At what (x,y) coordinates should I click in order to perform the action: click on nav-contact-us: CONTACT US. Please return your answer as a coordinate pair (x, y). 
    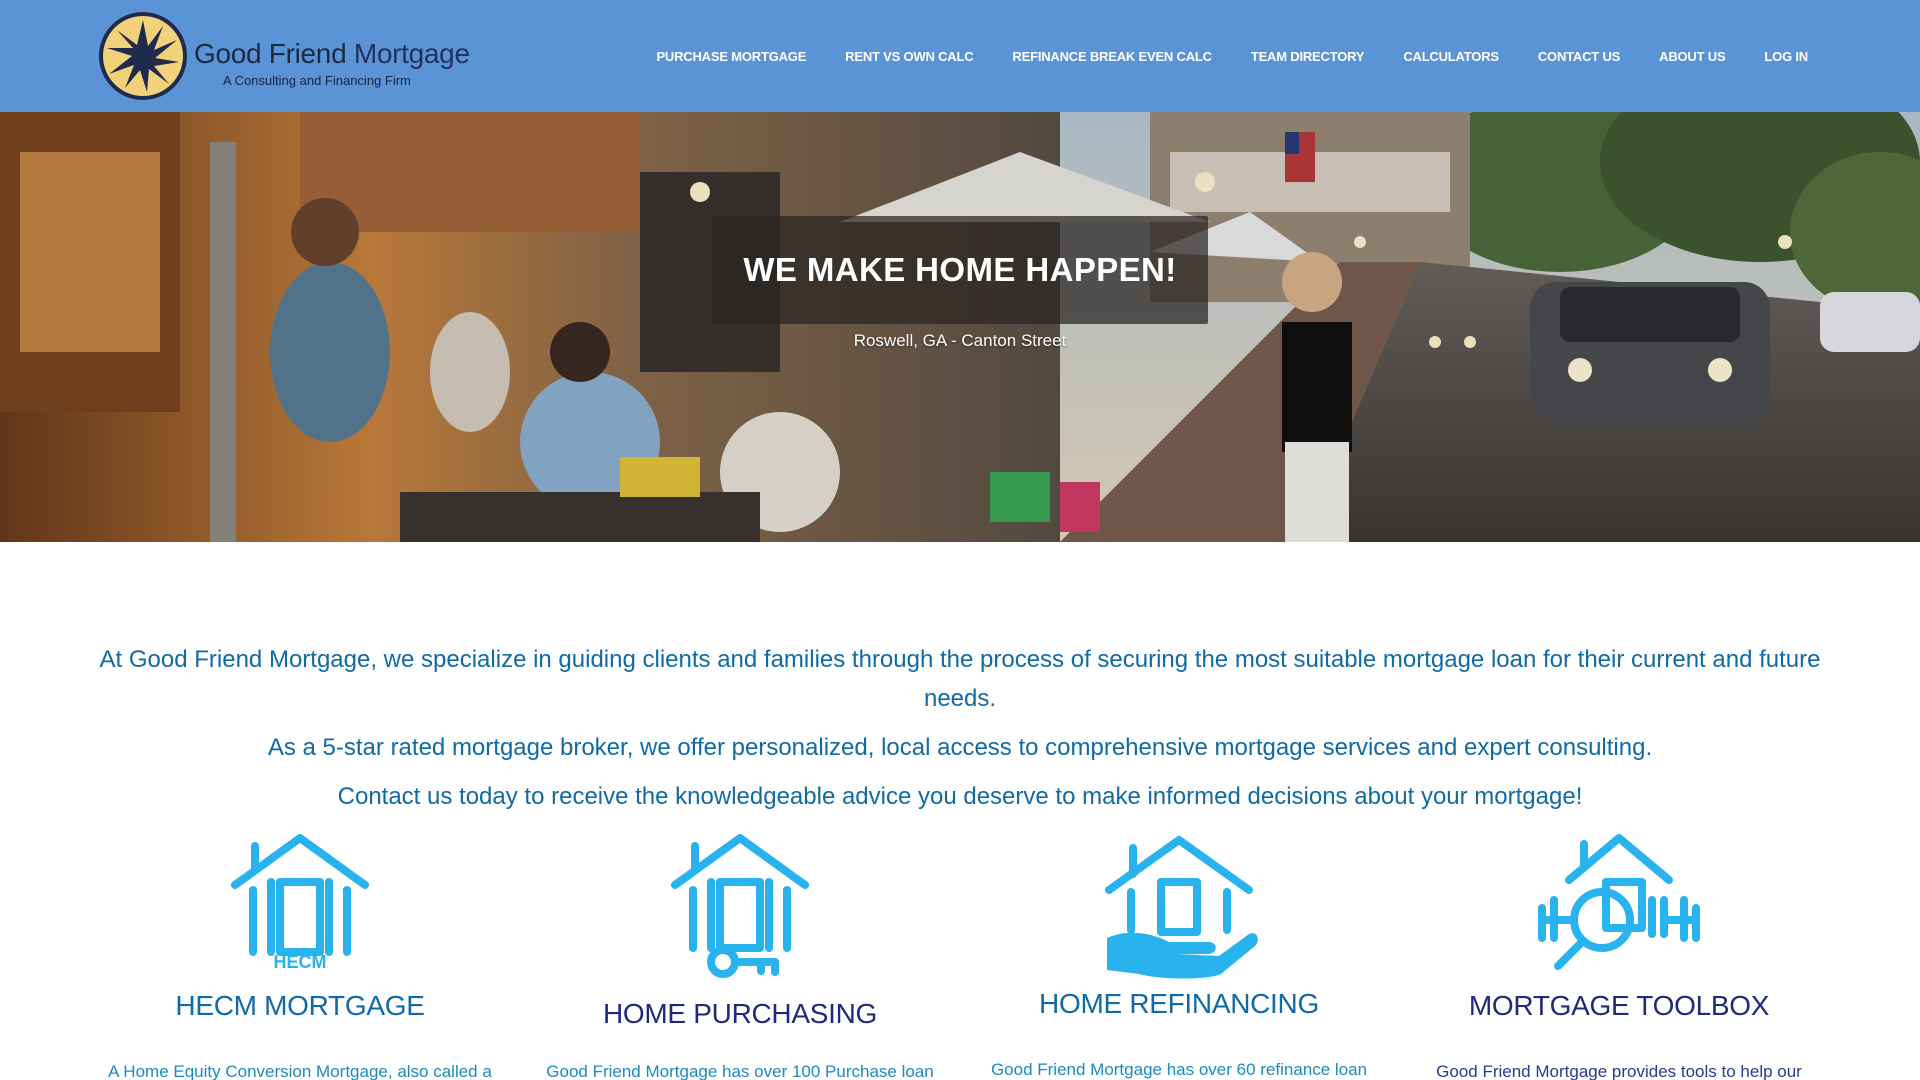
    Looking at the image, I should click on (1579, 56).